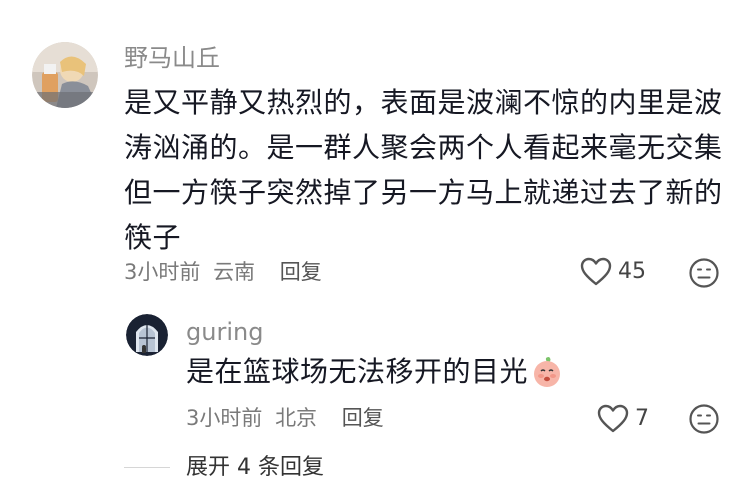  I want to click on like-button: 45, so click(613, 272).